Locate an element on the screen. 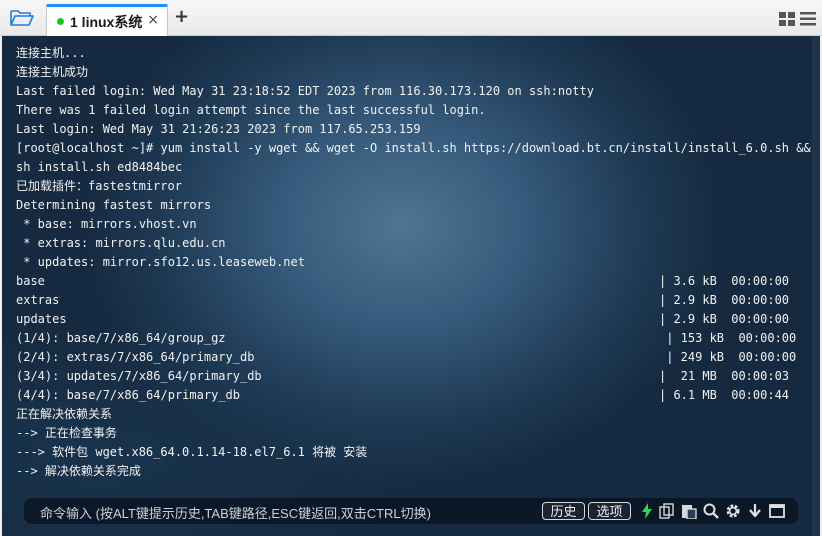  grid-icon is located at coordinates (787, 20).